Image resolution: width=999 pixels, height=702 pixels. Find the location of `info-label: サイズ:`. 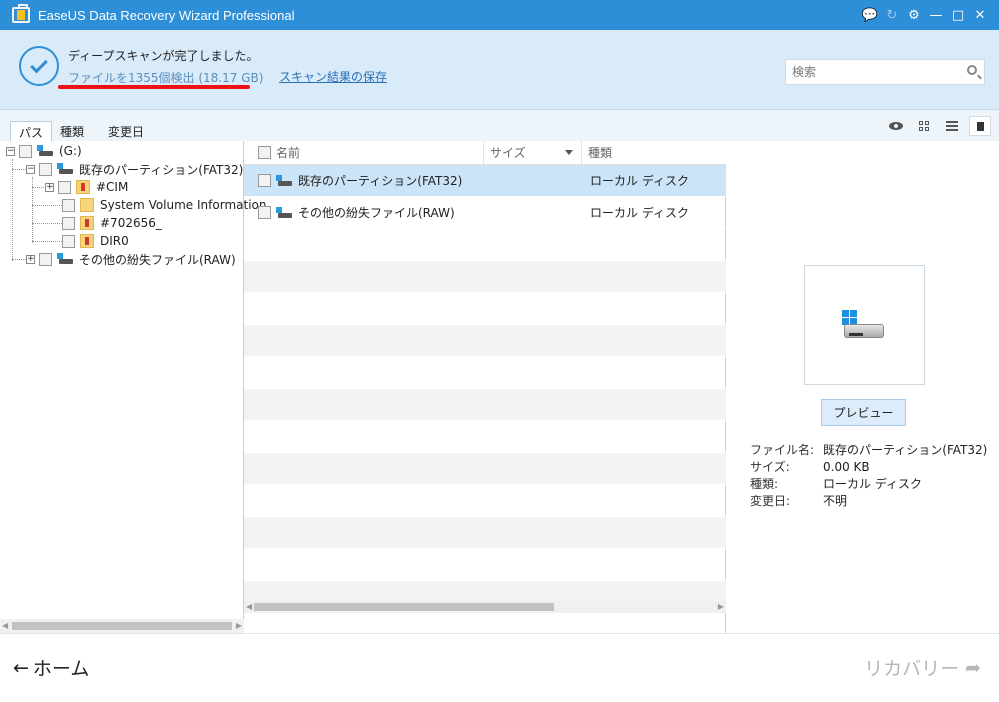

info-label: サイズ: is located at coordinates (770, 467).